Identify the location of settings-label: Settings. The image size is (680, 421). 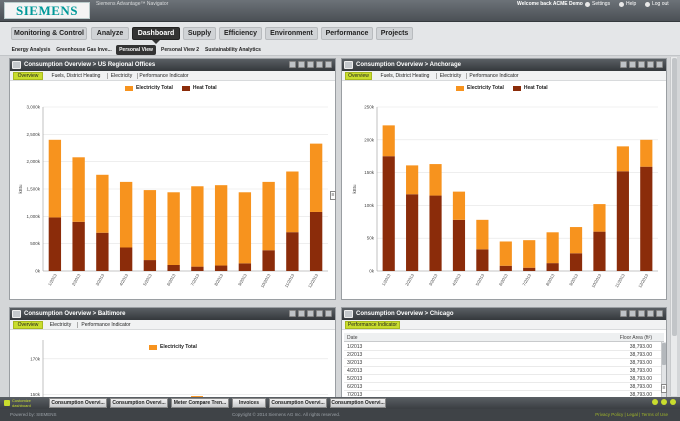
(601, 4).